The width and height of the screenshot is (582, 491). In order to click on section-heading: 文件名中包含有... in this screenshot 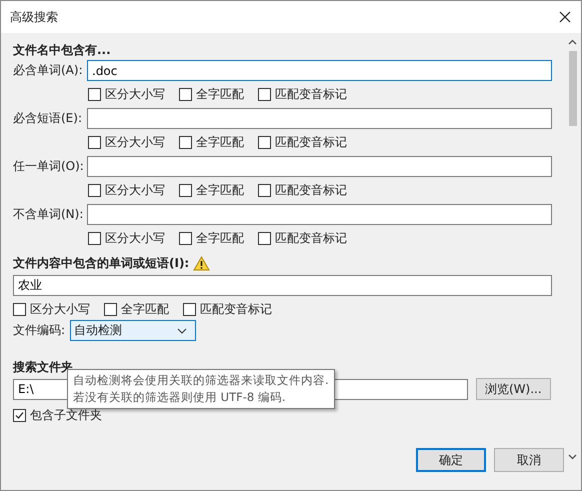, I will do `click(62, 50)`.